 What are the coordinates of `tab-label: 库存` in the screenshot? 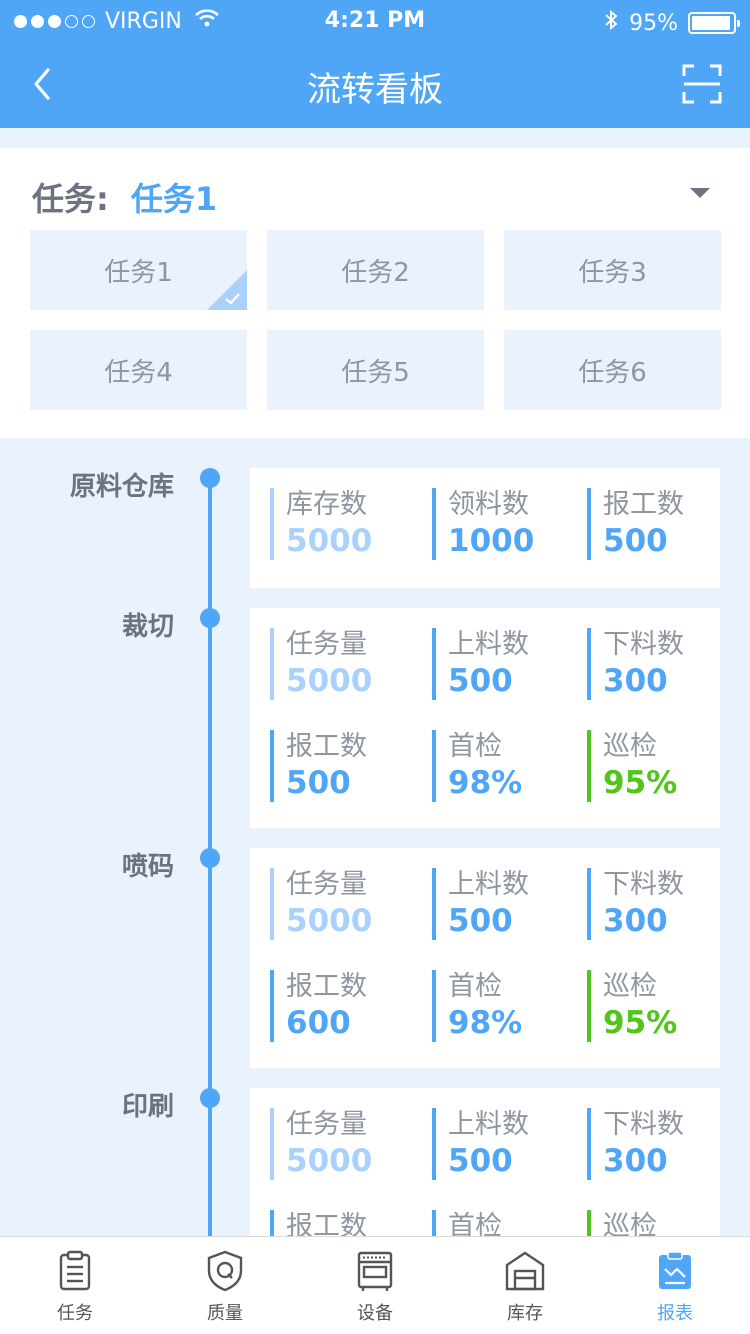 It's located at (525, 1313).